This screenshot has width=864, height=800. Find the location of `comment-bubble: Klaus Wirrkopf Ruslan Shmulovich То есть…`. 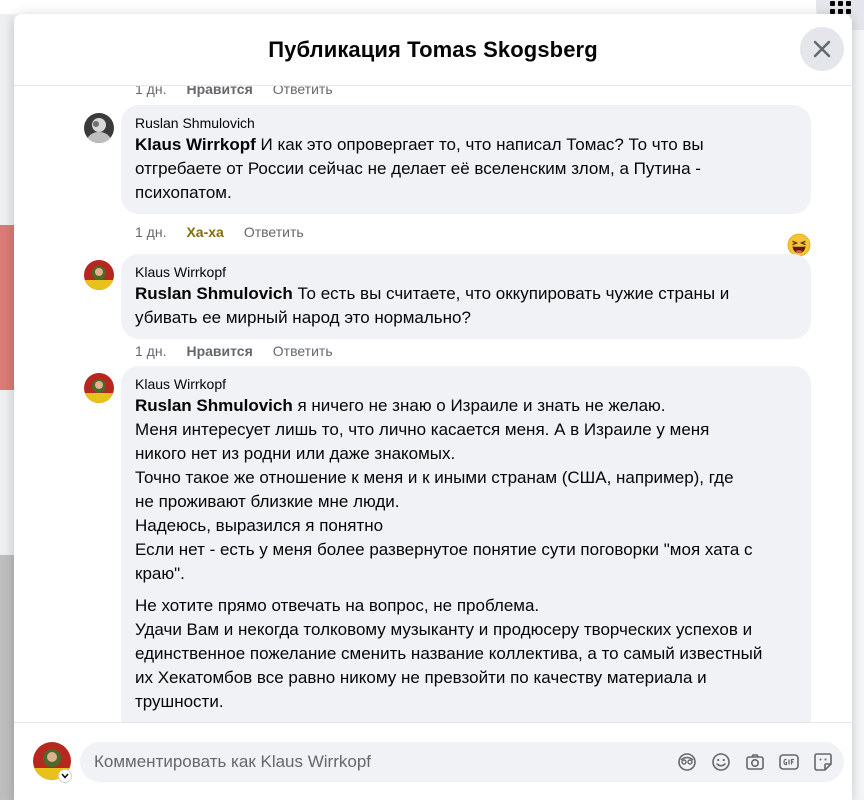

comment-bubble: Klaus Wirrkopf Ruslan Shmulovich То есть… is located at coordinates (466, 296).